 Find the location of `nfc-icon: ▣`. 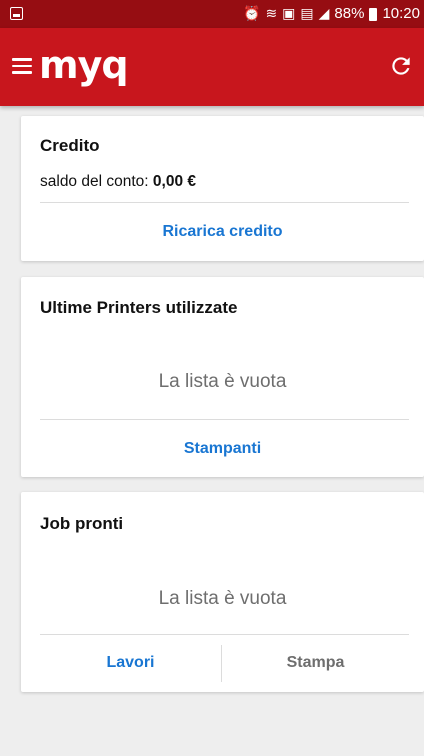

nfc-icon: ▣ is located at coordinates (289, 13).